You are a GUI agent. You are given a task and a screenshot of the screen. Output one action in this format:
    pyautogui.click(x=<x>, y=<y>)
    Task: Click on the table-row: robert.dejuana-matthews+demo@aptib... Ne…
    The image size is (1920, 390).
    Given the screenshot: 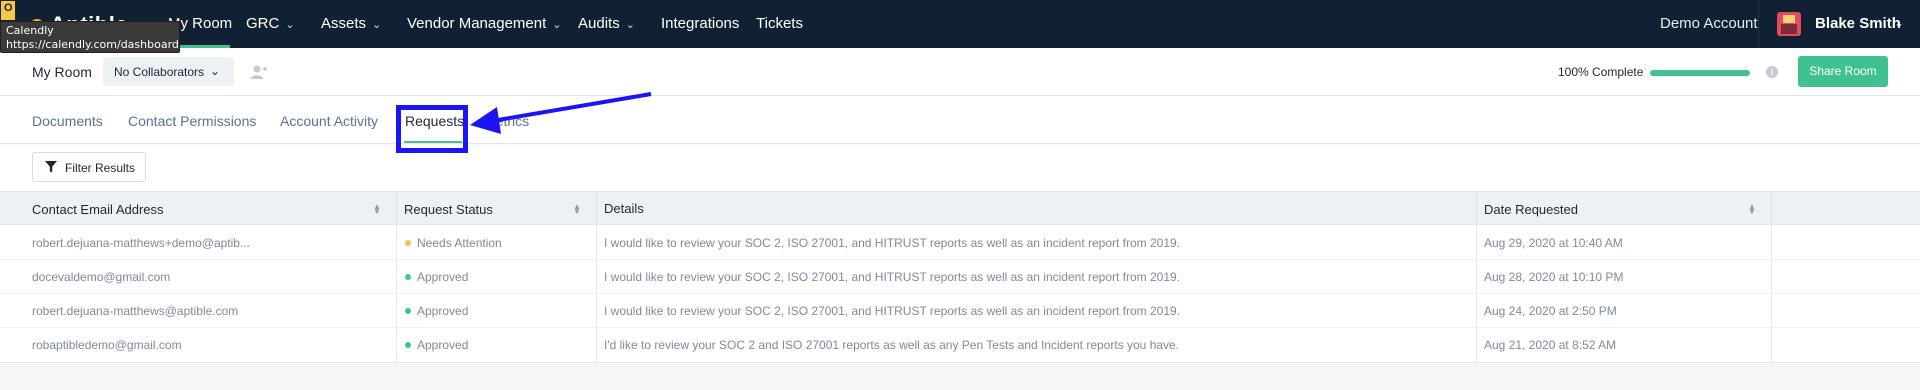 What is the action you would take?
    pyautogui.click(x=960, y=243)
    